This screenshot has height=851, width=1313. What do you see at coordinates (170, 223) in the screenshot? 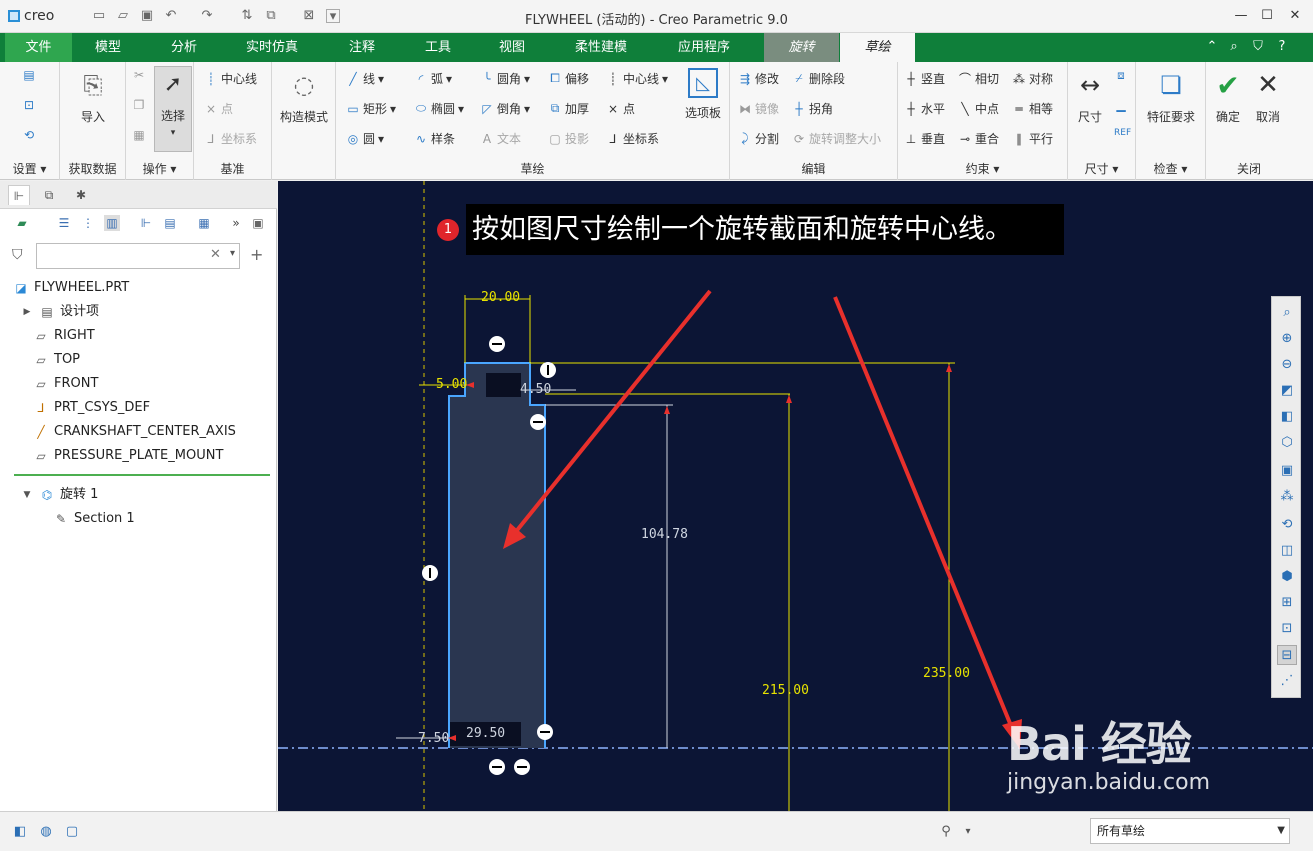
I see `show-icon: ▤` at bounding box center [170, 223].